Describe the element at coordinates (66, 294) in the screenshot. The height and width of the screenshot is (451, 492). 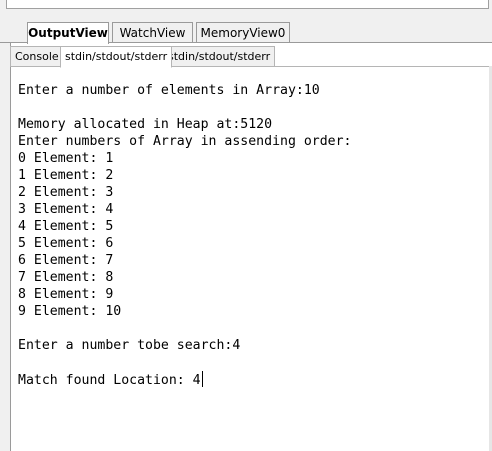
I see `console-line: 8 Element: 9` at that location.